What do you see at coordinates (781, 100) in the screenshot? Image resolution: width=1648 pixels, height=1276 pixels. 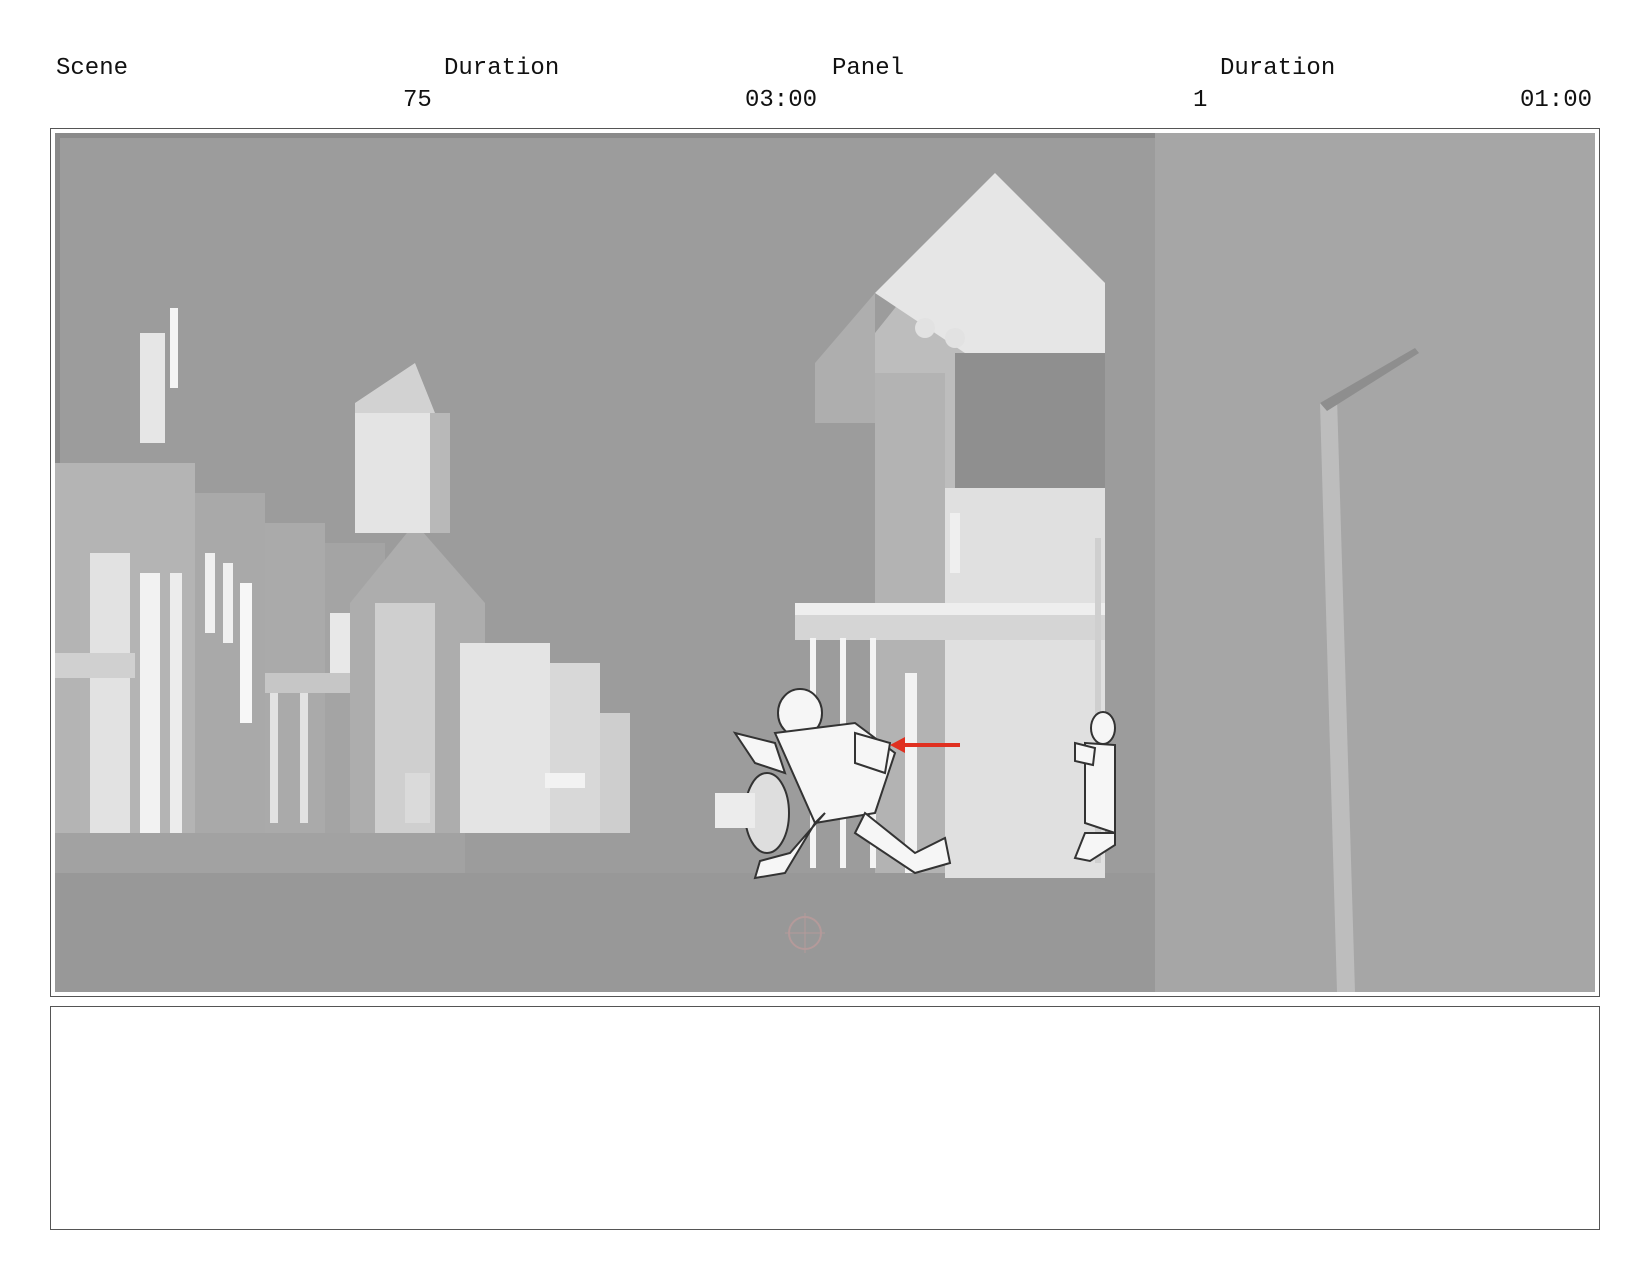 I see `scene-duration-value: 03:00` at bounding box center [781, 100].